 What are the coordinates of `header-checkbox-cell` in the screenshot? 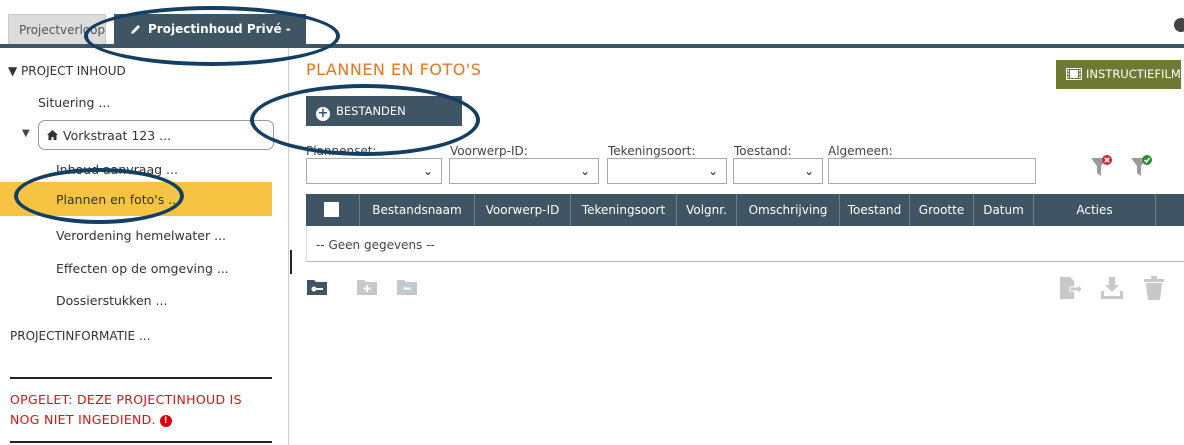 It's located at (333, 210).